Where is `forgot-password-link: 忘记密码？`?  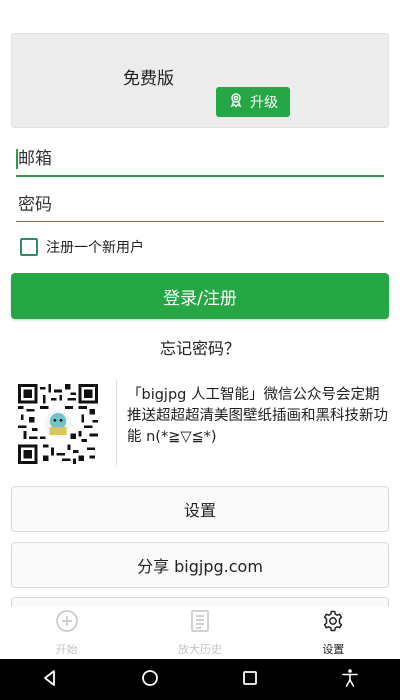 forgot-password-link: 忘记密码？ is located at coordinates (200, 347).